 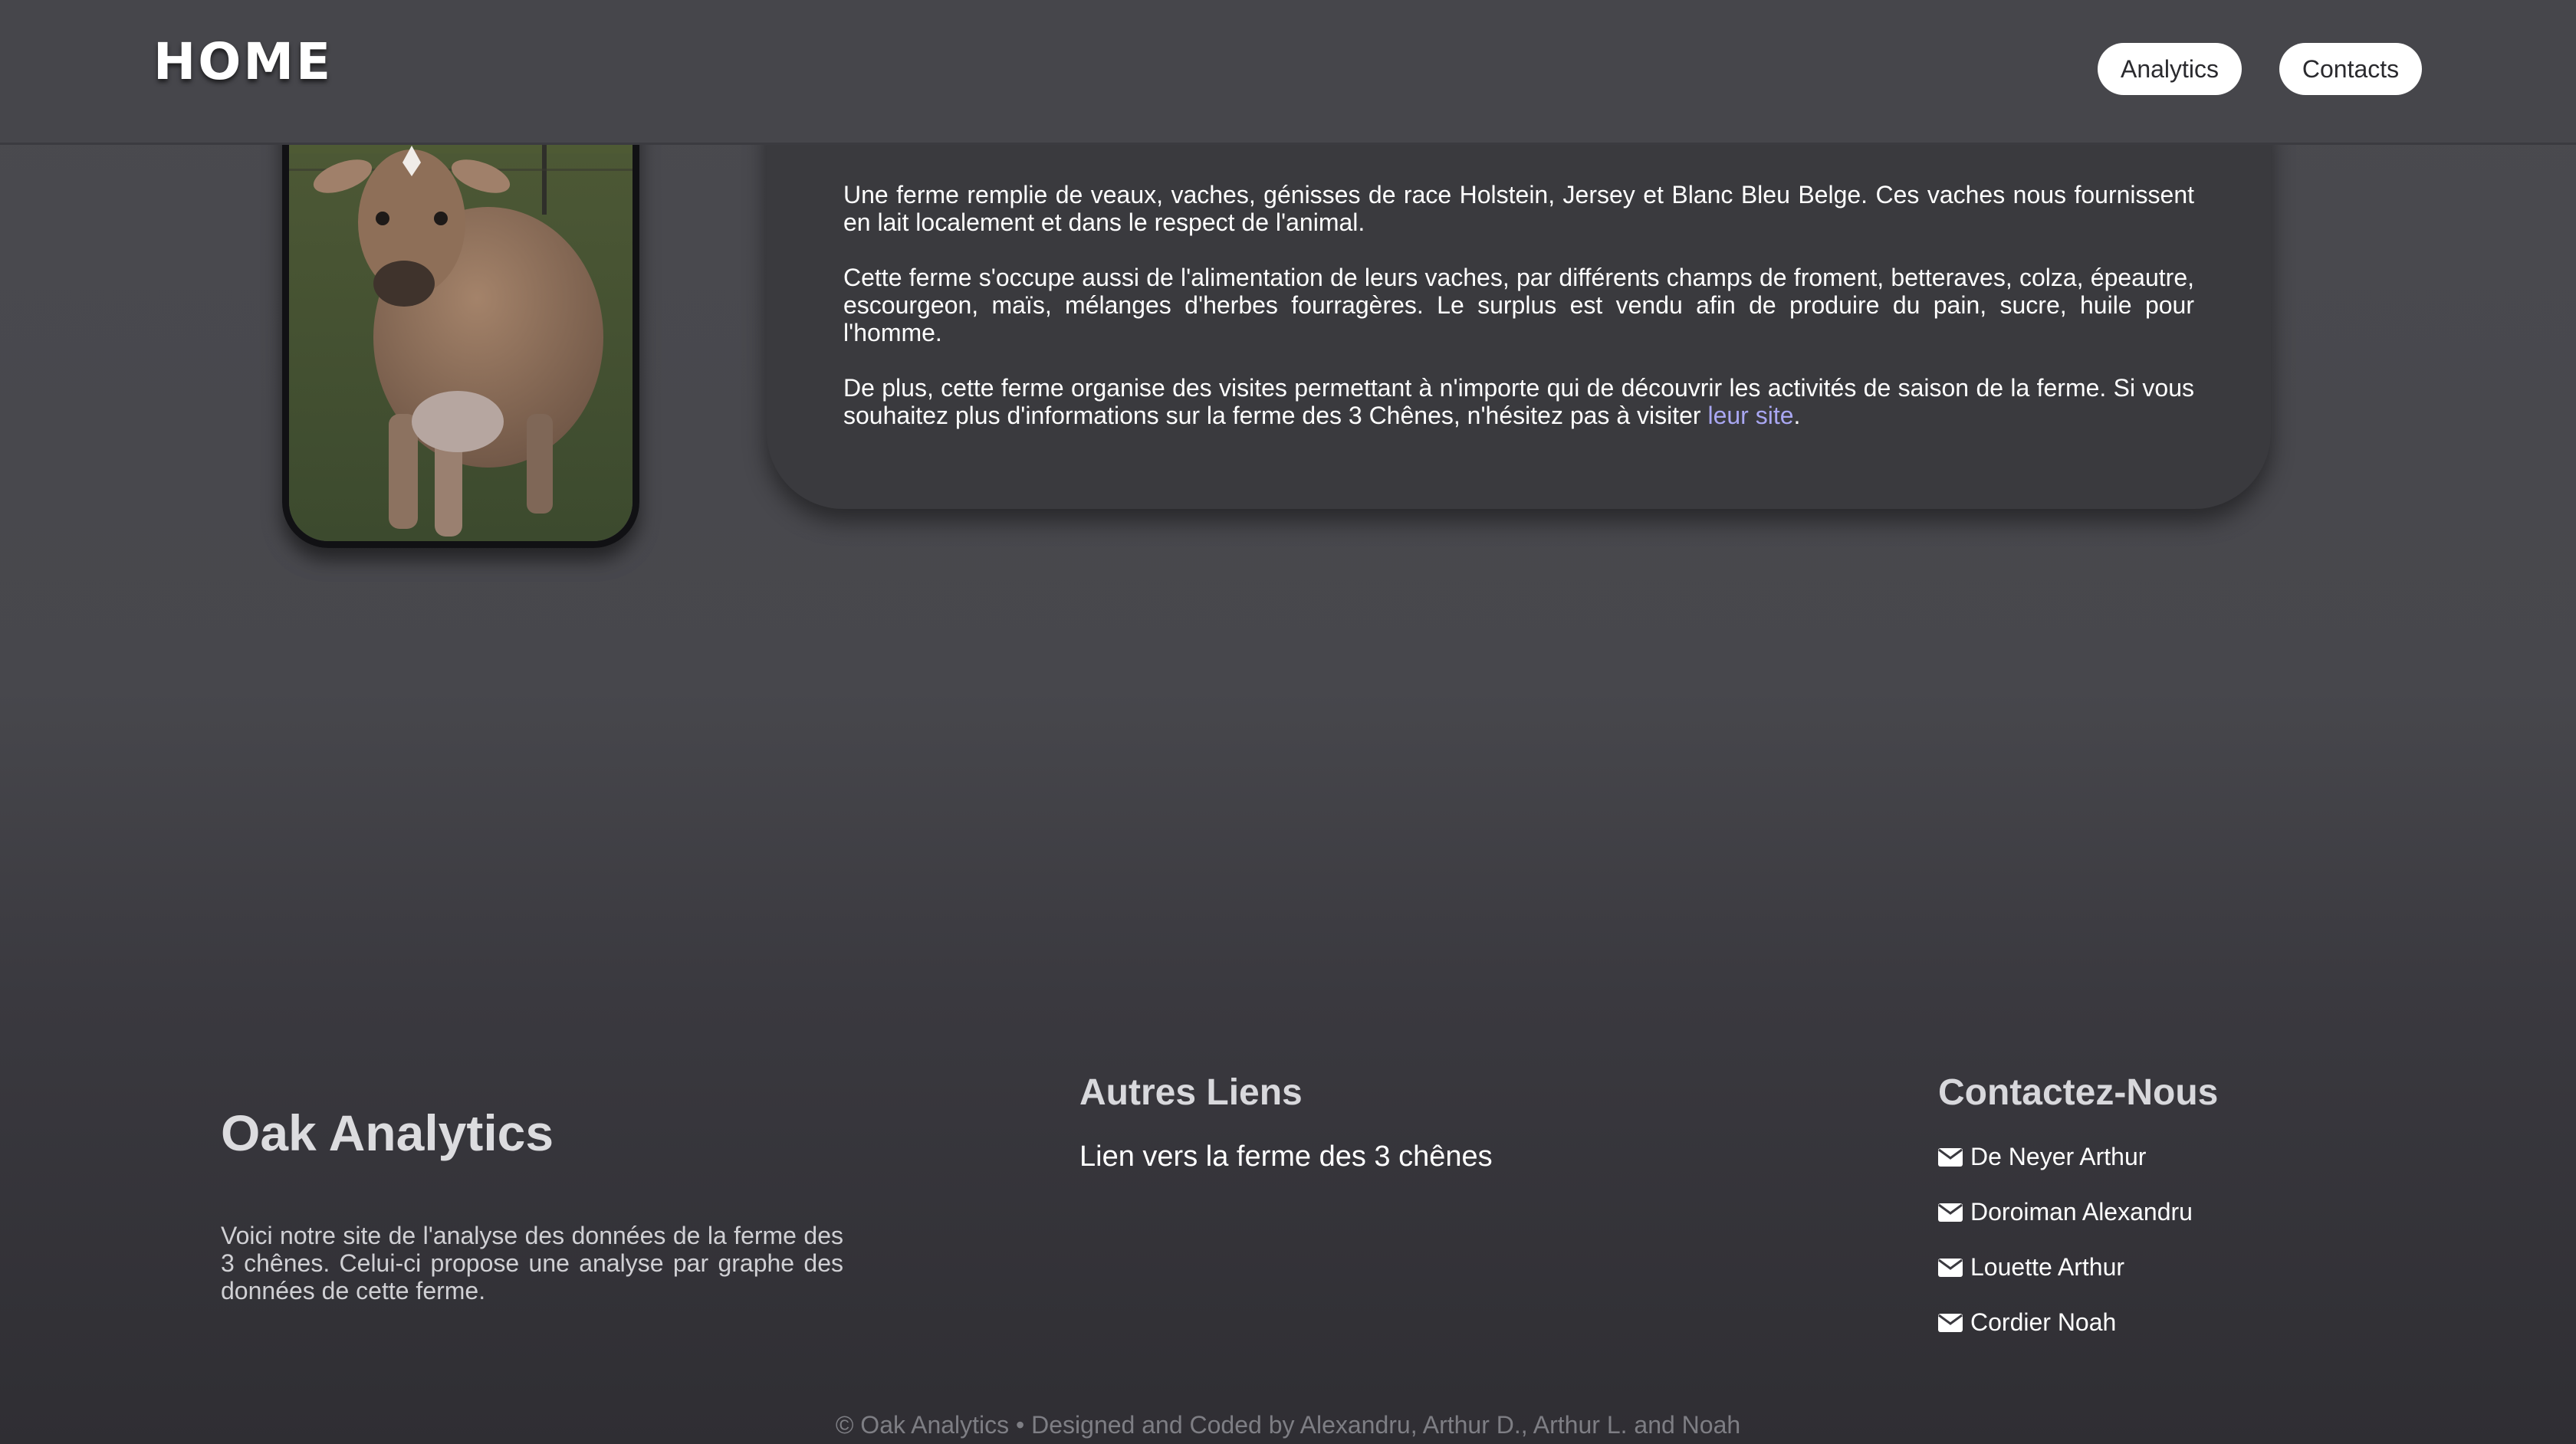 I want to click on farm-site-link: leur site, so click(x=1750, y=416).